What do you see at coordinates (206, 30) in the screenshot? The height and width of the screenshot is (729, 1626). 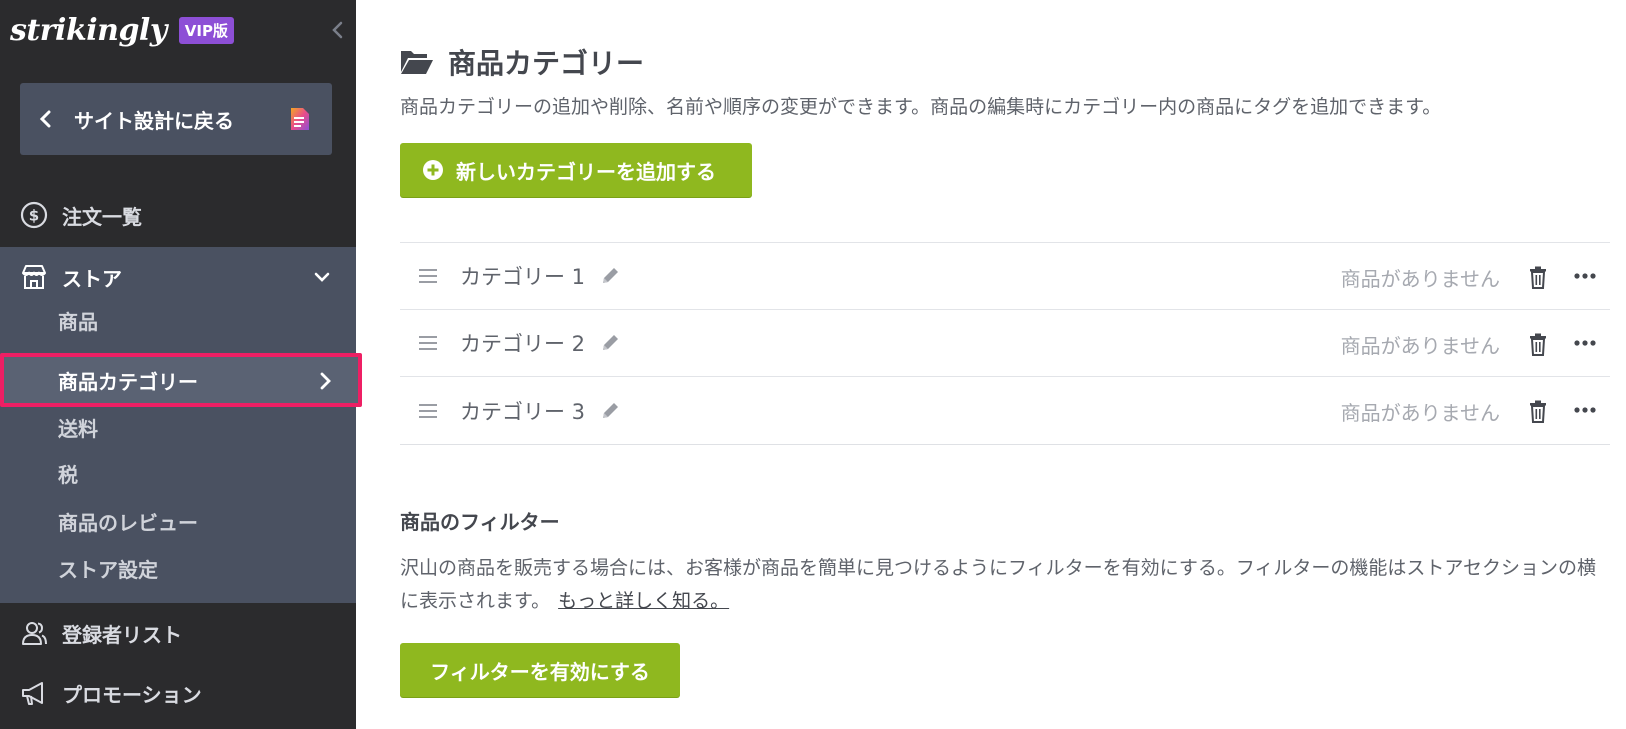 I see `vip-badge: VIP版` at bounding box center [206, 30].